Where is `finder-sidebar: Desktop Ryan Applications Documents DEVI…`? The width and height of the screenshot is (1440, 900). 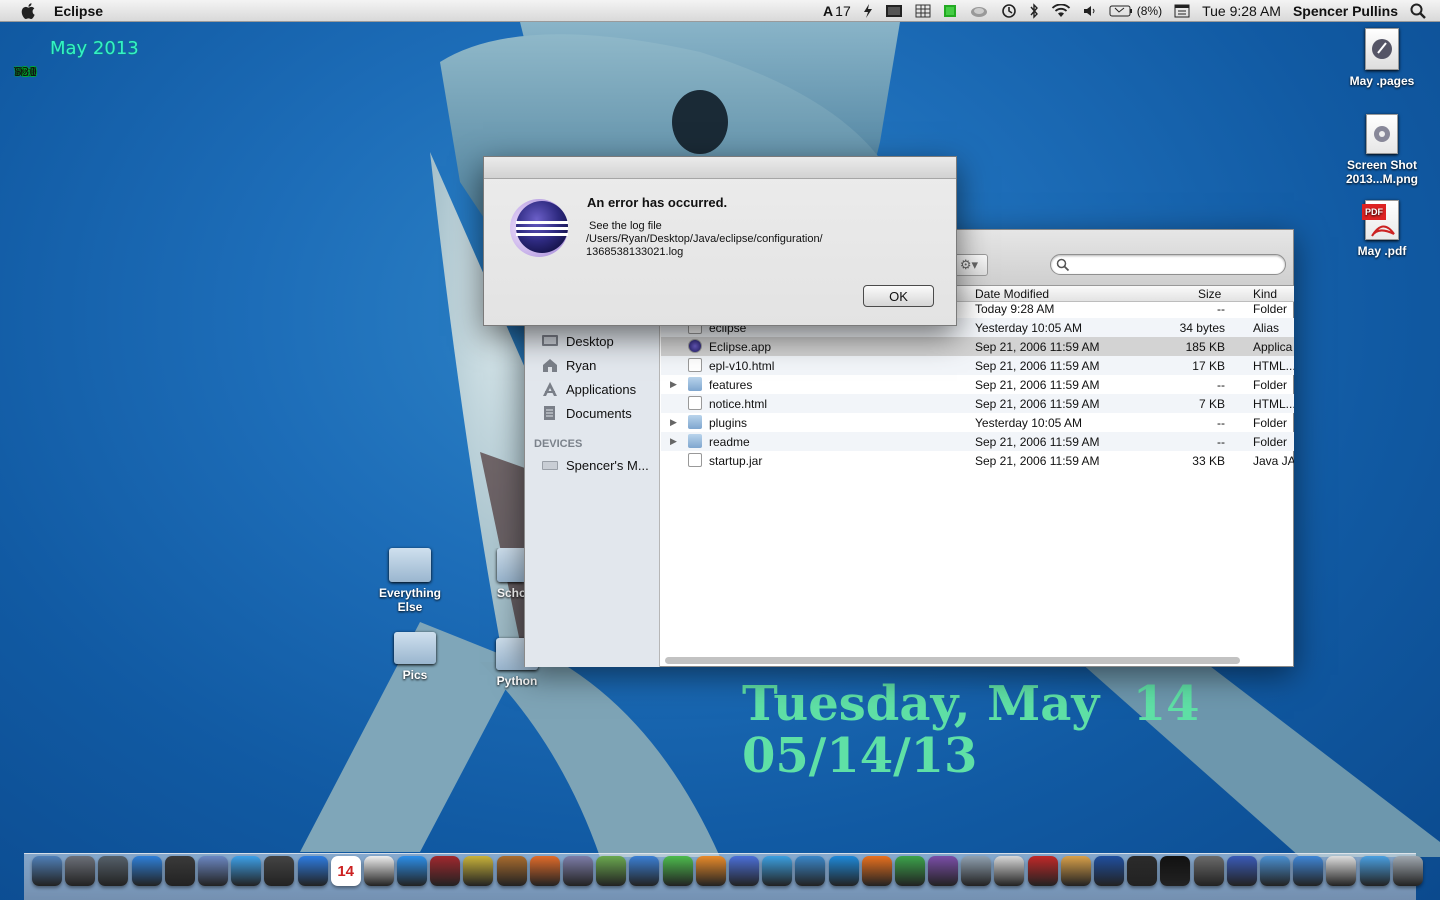 finder-sidebar: Desktop Ryan Applications Documents DEVI… is located at coordinates (592, 476).